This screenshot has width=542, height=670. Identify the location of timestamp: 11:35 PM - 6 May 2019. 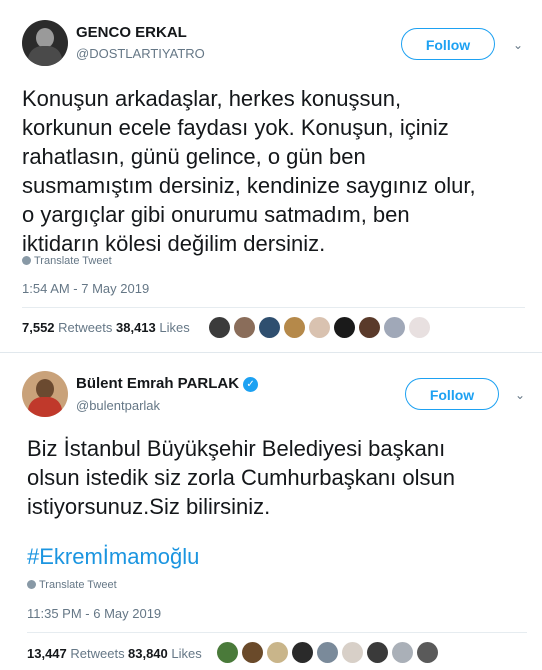
(94, 613).